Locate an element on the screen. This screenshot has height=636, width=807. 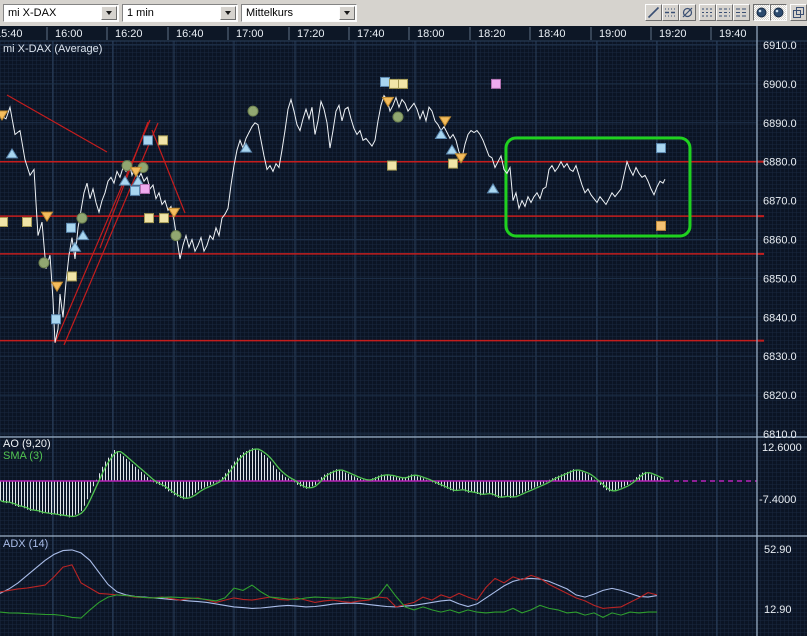
no-ellipse-icon is located at coordinates (687, 12).